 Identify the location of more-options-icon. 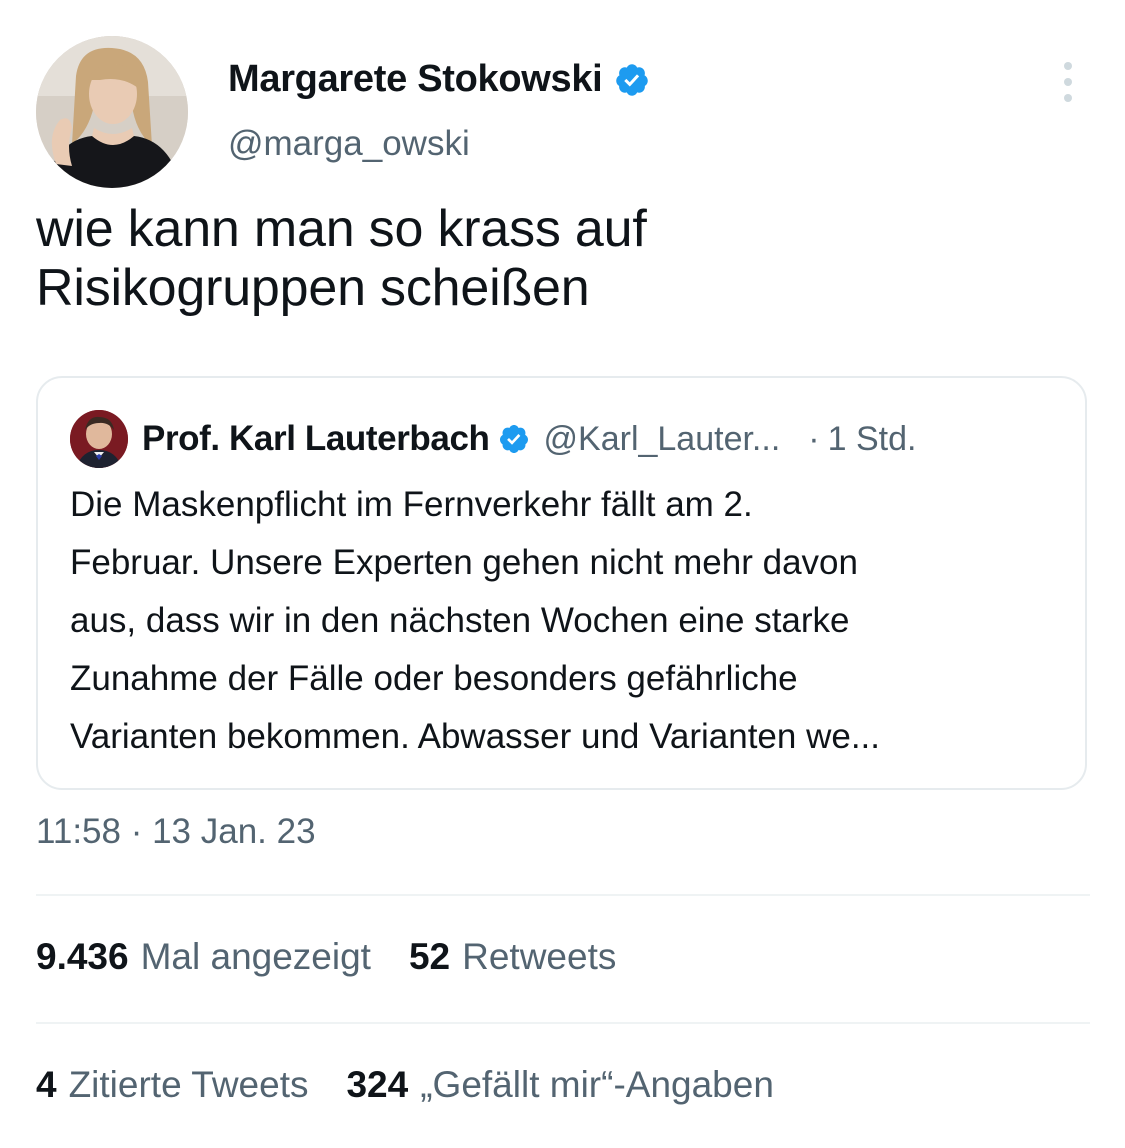
(1068, 82).